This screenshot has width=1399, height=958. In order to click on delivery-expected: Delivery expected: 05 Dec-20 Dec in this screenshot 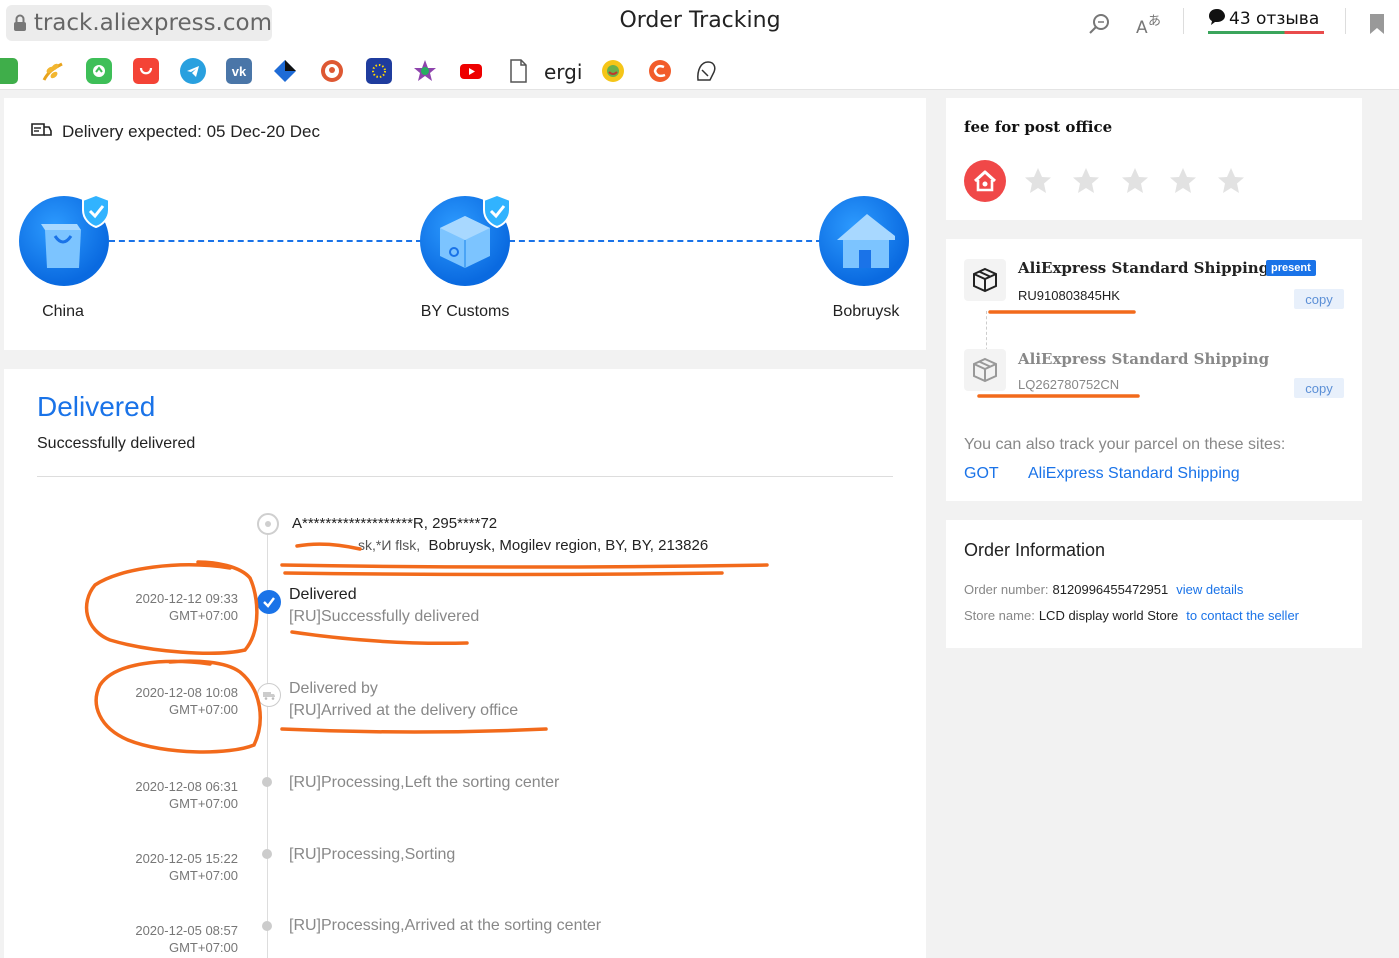, I will do `click(175, 131)`.